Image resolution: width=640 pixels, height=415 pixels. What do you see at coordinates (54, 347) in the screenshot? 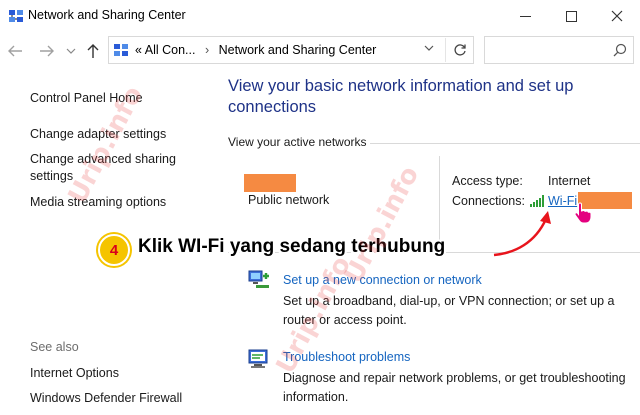
I see `see-also-heading: See also` at bounding box center [54, 347].